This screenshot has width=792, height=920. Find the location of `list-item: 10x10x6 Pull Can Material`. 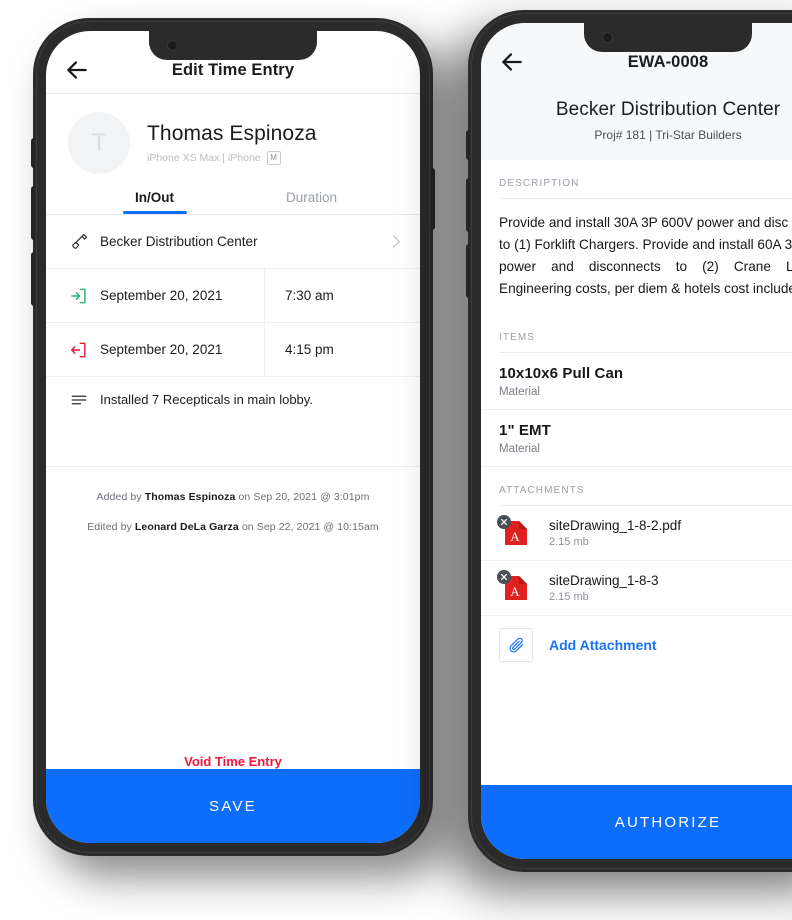

list-item: 10x10x6 Pull Can Material is located at coordinates (636, 382).